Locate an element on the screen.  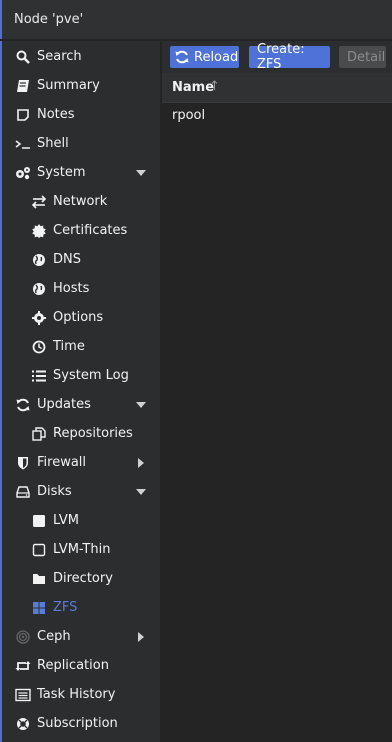
support-icon is located at coordinates (23, 724).